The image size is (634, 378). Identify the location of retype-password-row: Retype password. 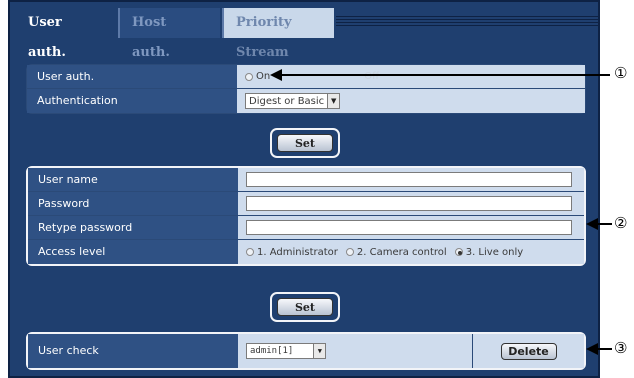
(306, 228).